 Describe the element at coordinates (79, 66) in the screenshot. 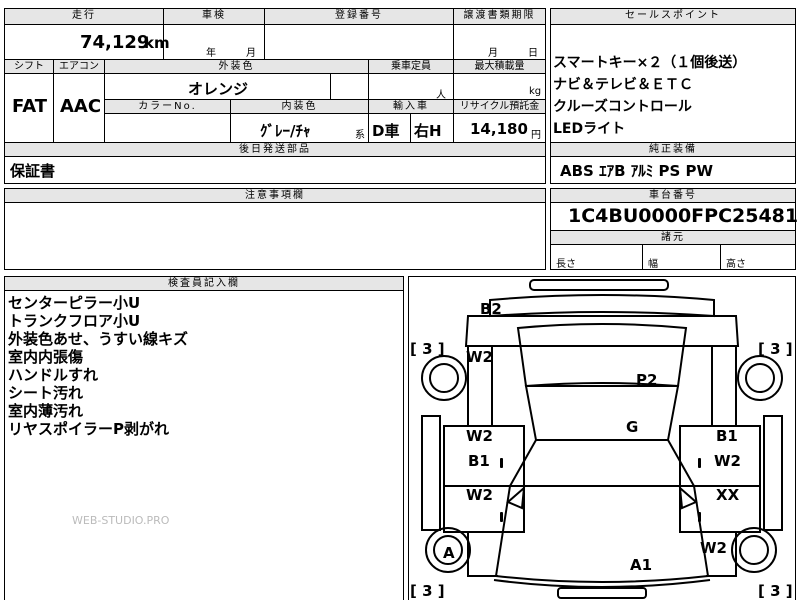

I see `aircon-label: エアコン` at that location.